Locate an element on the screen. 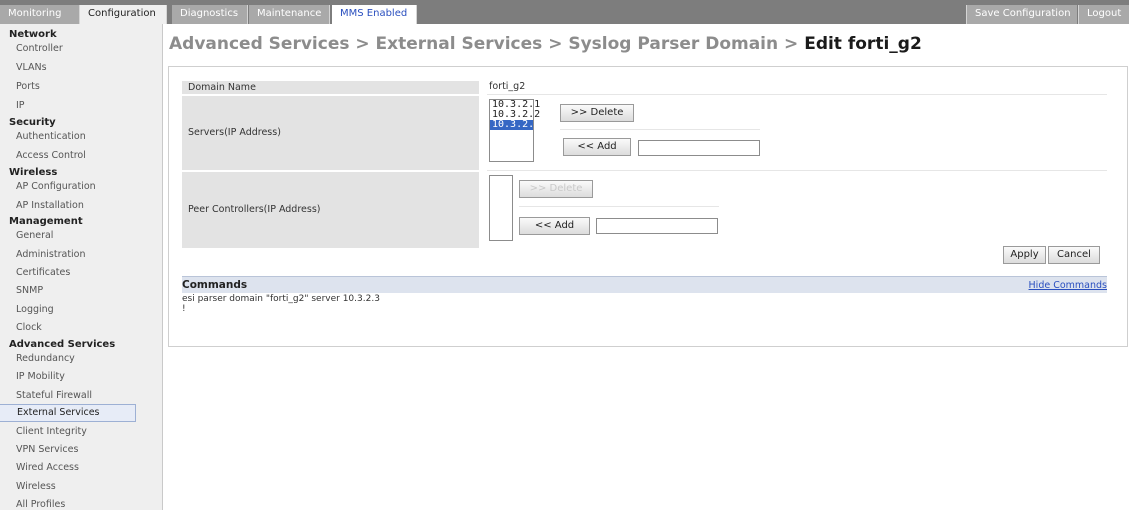 The image size is (1129, 513). servers-listbox: 10.3.2.1 10.3.2.2 10.3.2.3 is located at coordinates (514, 130).